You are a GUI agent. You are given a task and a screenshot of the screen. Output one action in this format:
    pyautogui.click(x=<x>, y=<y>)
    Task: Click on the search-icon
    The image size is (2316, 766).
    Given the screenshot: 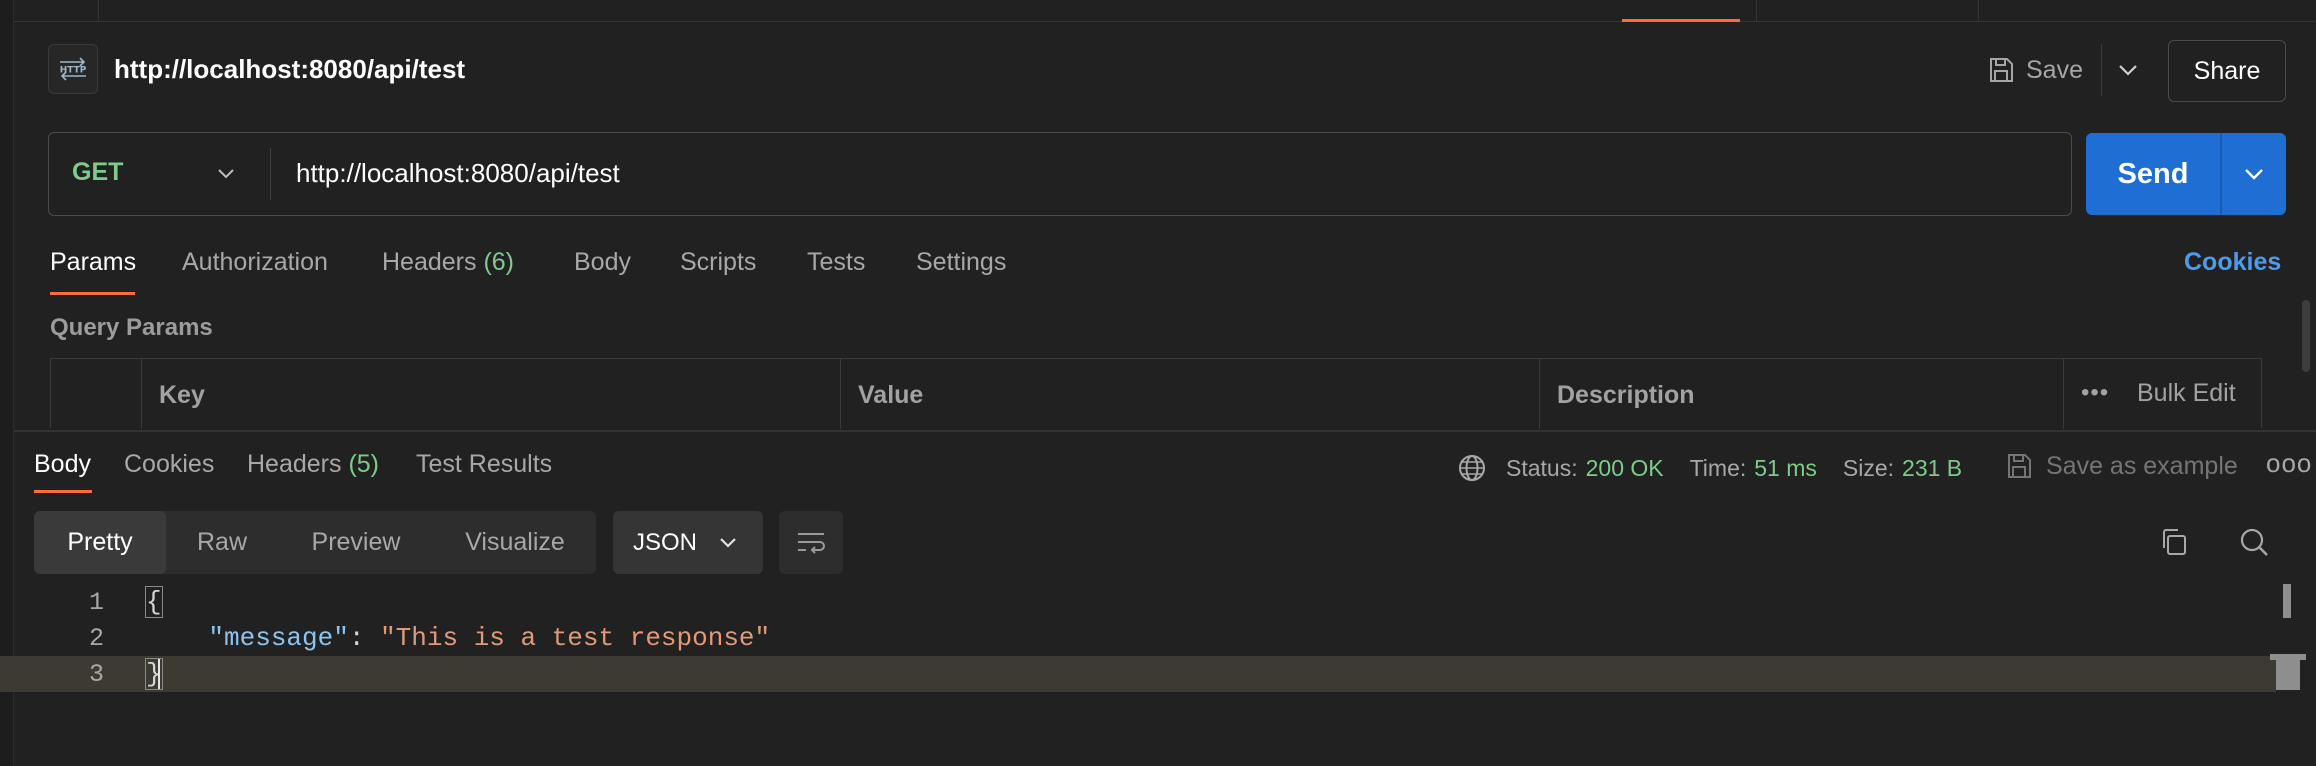 What is the action you would take?
    pyautogui.click(x=2254, y=542)
    